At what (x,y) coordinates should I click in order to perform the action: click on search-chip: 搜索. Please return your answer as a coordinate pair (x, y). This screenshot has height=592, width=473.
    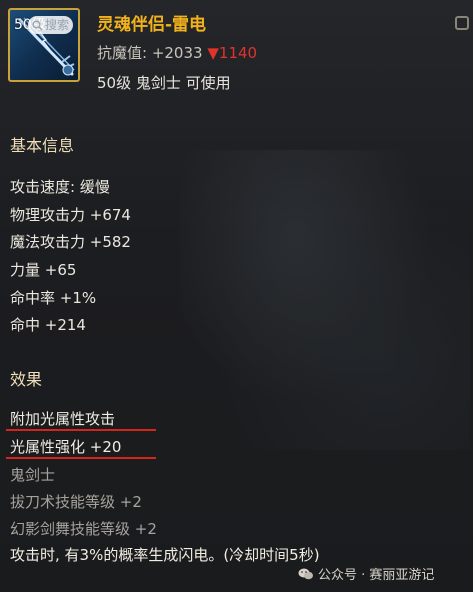
    Looking at the image, I should click on (51, 25).